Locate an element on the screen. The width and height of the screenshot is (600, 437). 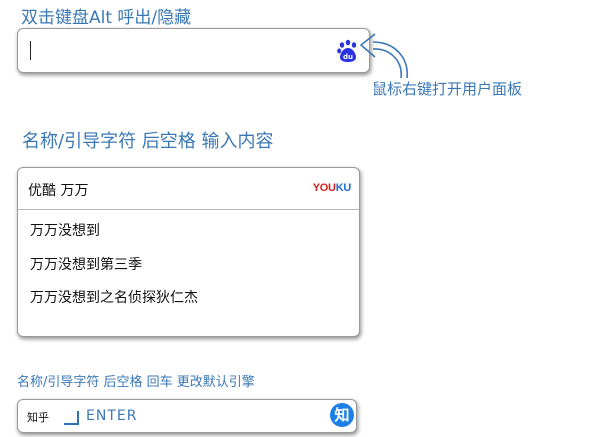
zhihu-box: 知乎 ENTER 知 is located at coordinates (187, 416).